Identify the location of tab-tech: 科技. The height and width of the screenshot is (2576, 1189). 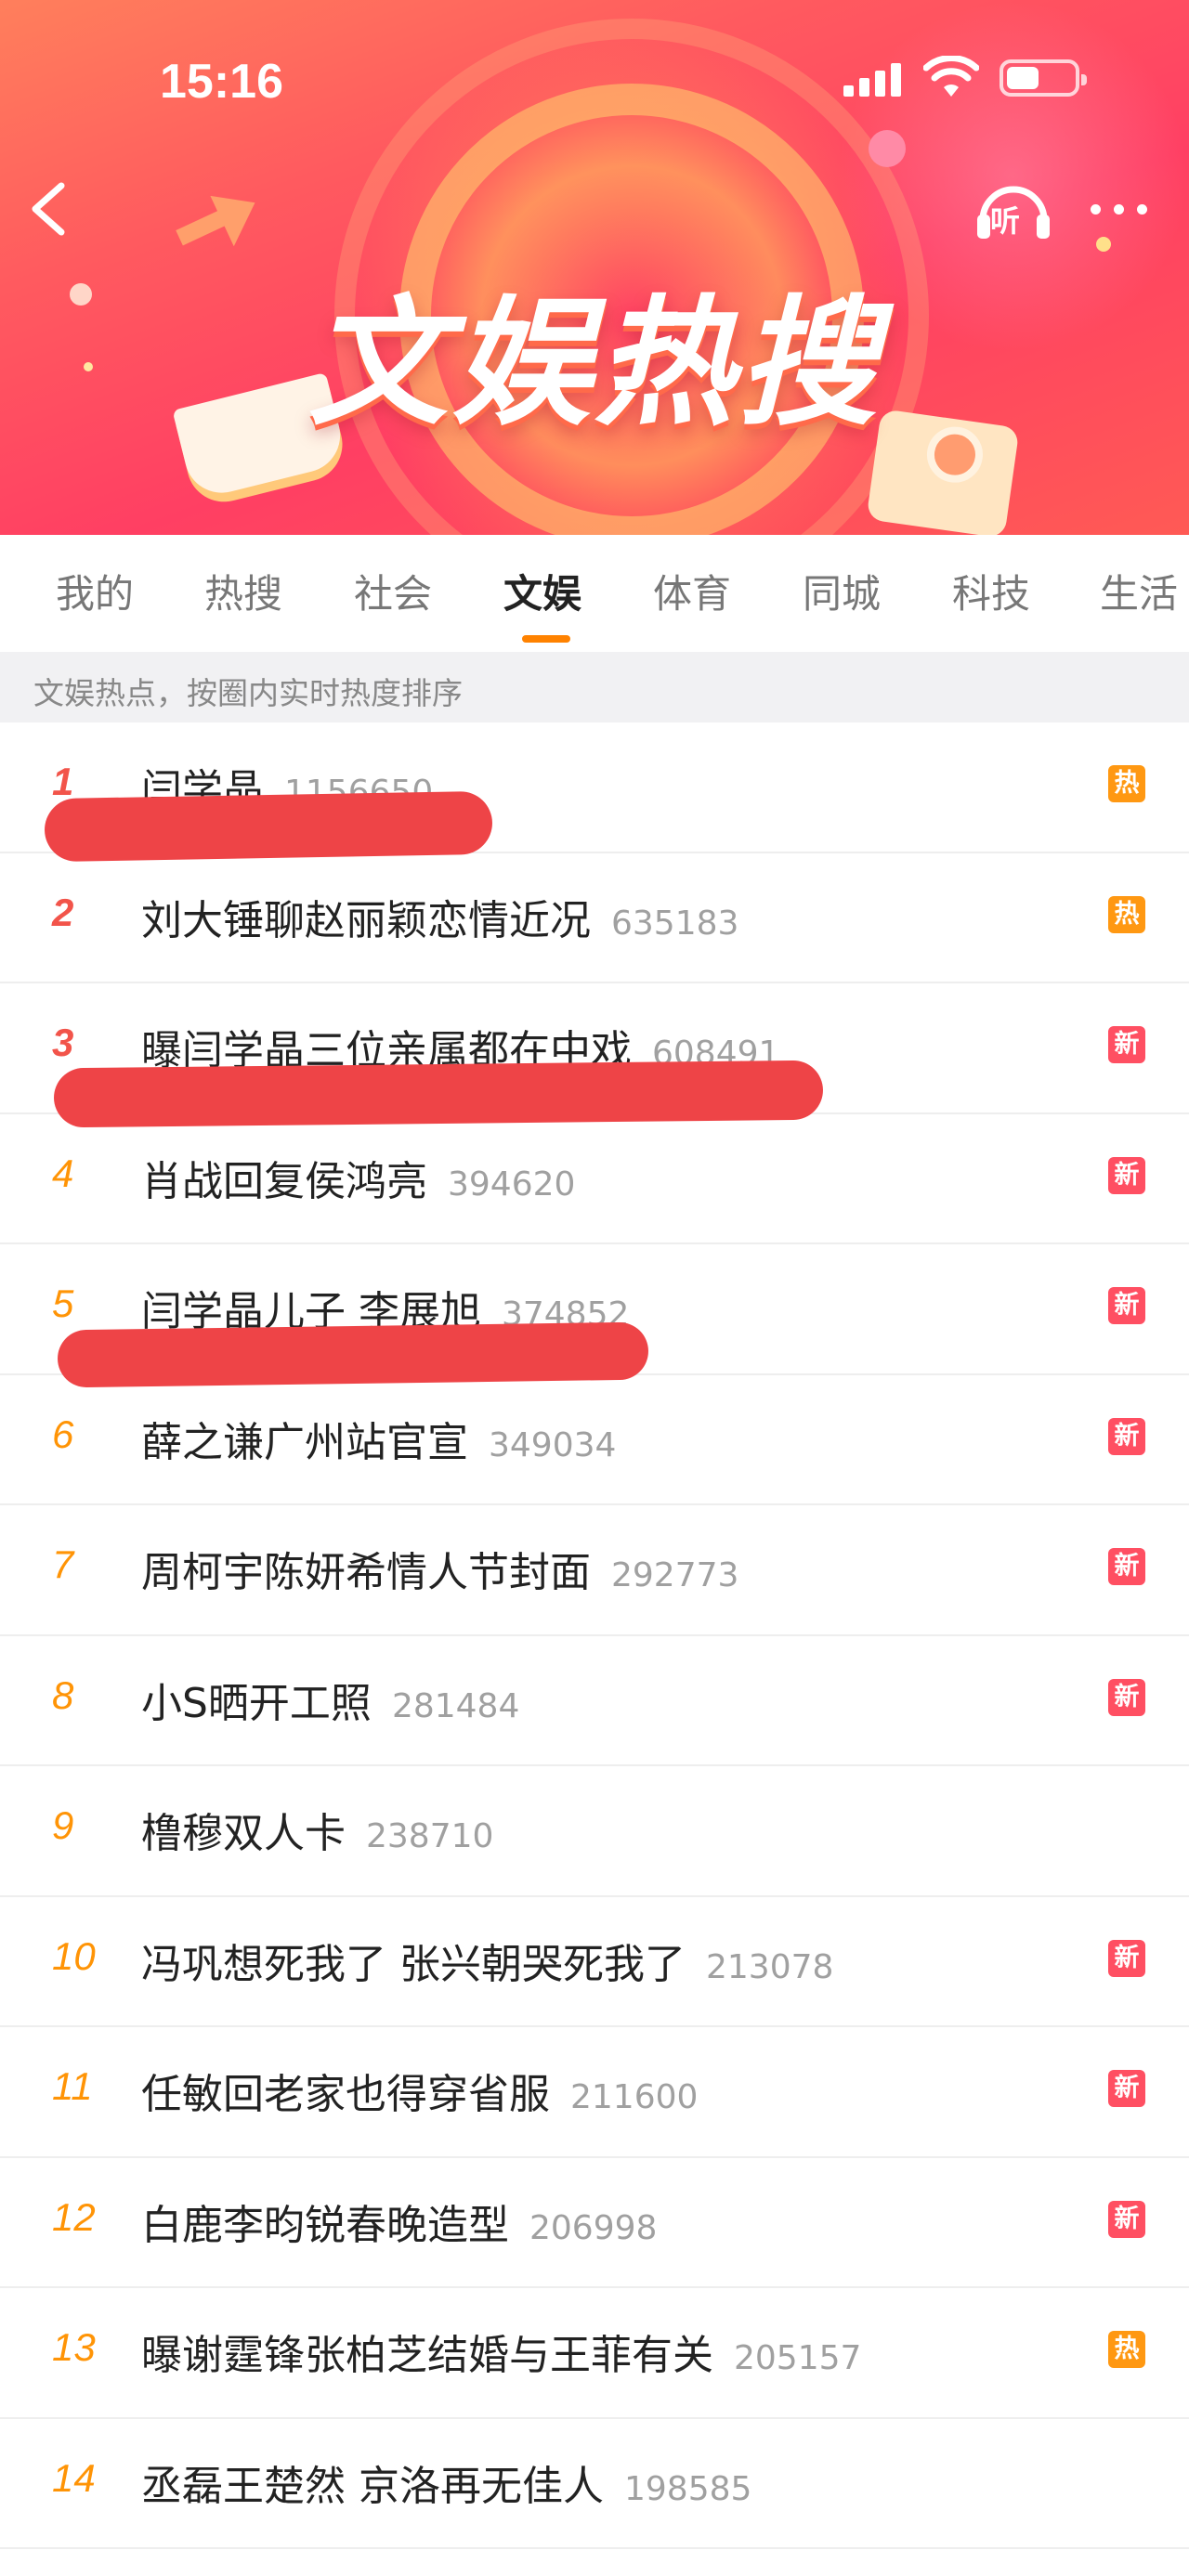
(991, 591).